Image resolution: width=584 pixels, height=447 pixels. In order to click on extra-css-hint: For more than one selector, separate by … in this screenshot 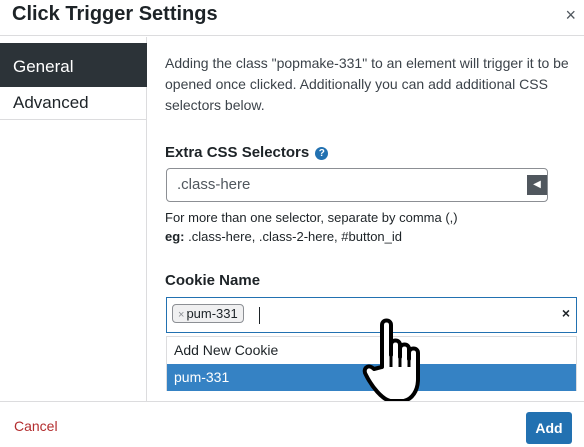, I will do `click(370, 227)`.